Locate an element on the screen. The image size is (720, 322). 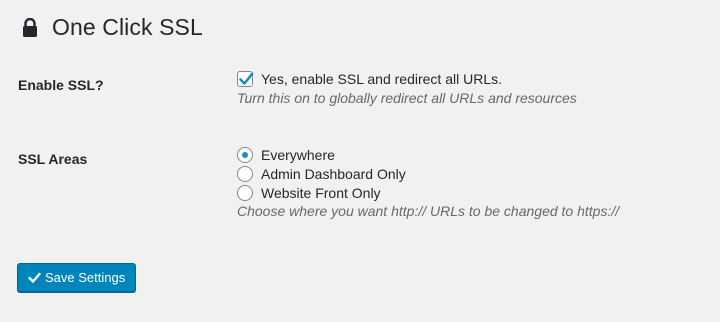
checkmark-icon is located at coordinates (246, 78).